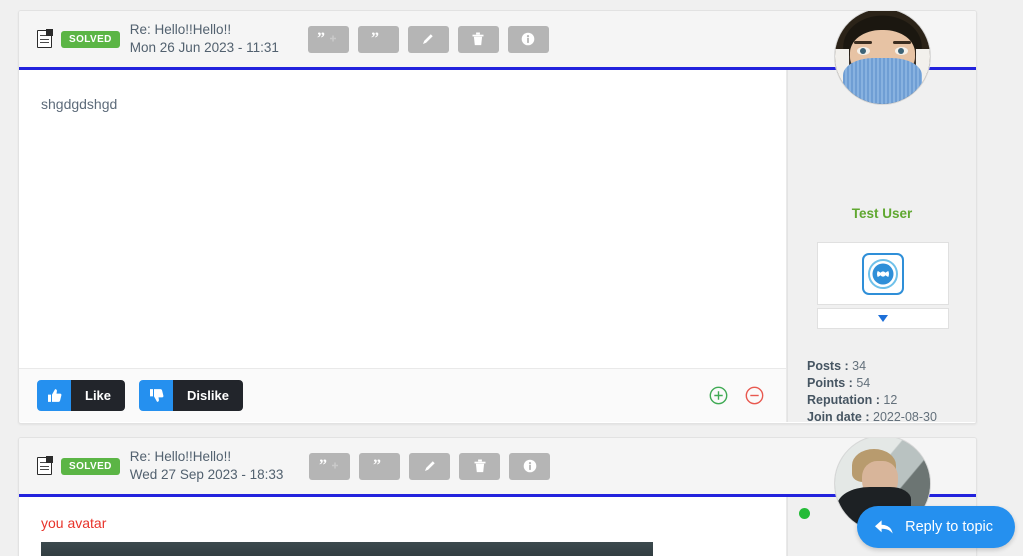 This screenshot has height=556, width=1023. Describe the element at coordinates (206, 474) in the screenshot. I see `post-date: Wed 27 Sep 2023 - 18:33` at that location.